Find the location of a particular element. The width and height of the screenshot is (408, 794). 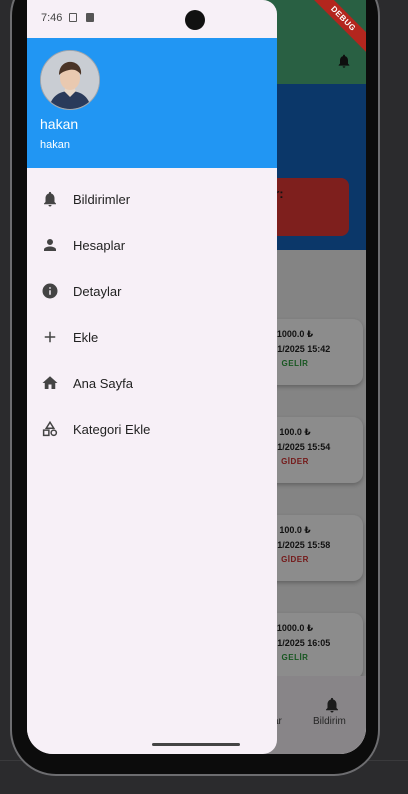

drawer-item-label: Bildirimler is located at coordinates (102, 199).